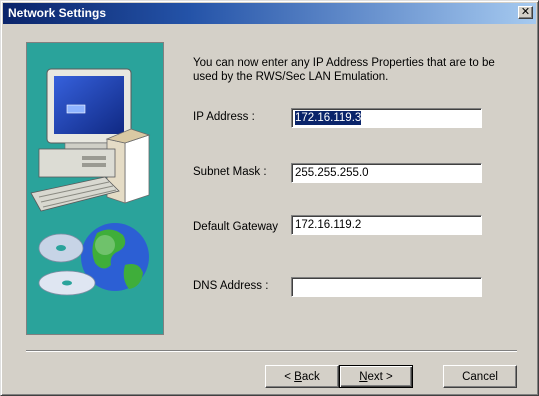 Image resolution: width=539 pixels, height=396 pixels. I want to click on next-button: Next >, so click(376, 376).